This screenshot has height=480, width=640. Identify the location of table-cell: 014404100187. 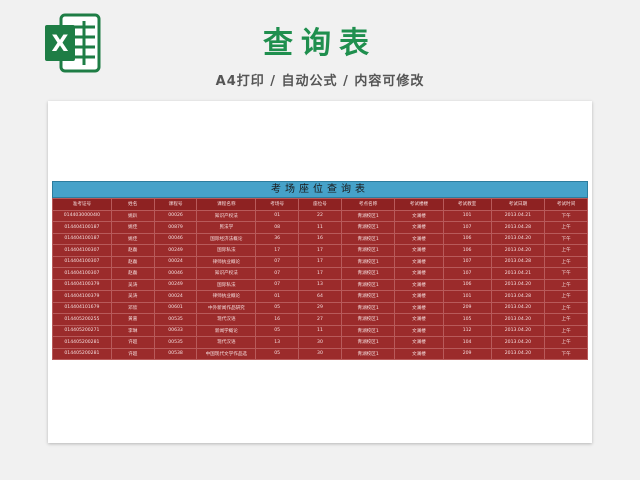
(82, 227).